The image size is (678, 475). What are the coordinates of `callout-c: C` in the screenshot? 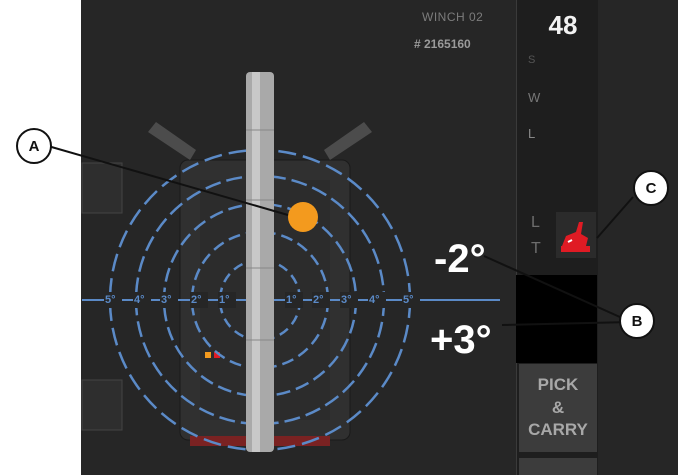 It's located at (651, 188).